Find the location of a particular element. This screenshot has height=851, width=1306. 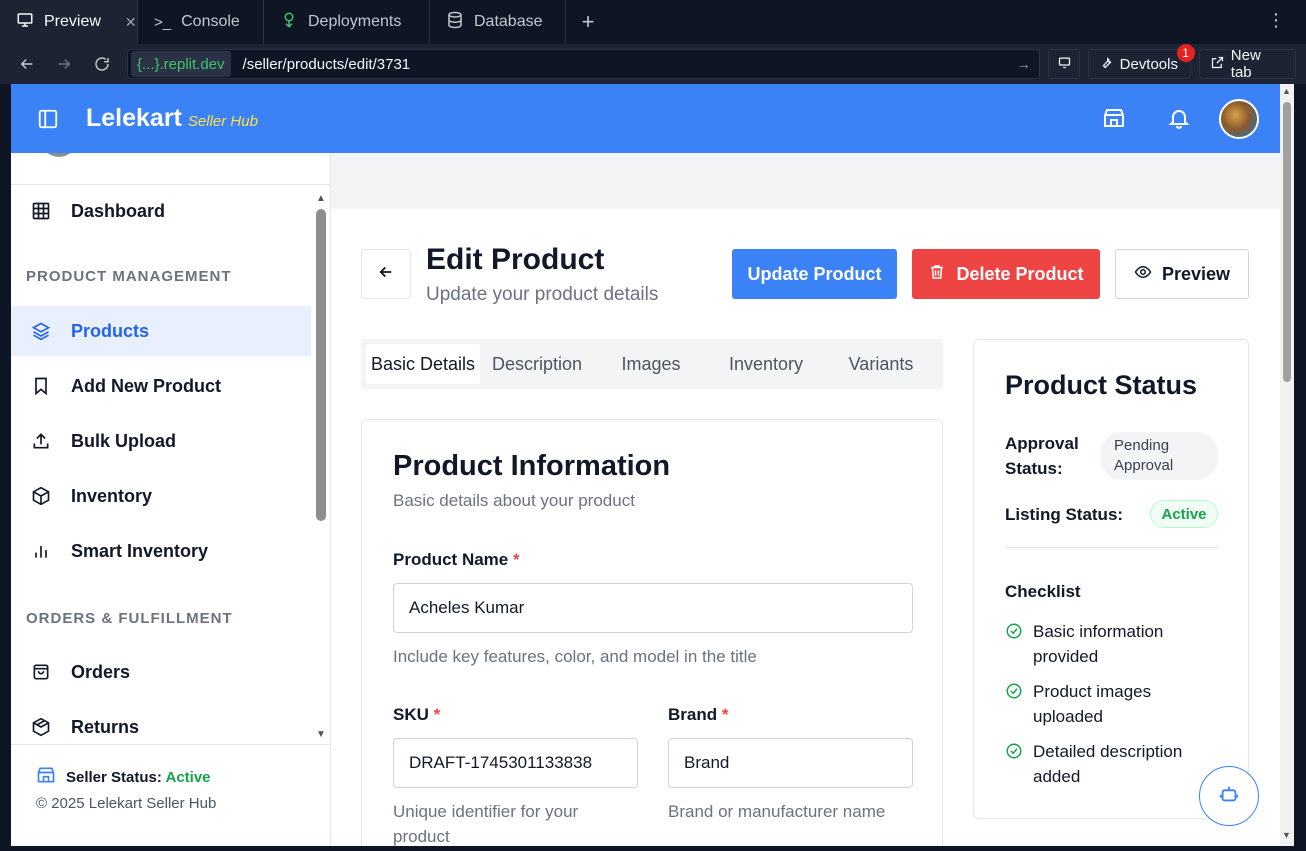

new-tab-button: New tab is located at coordinates (1247, 64).